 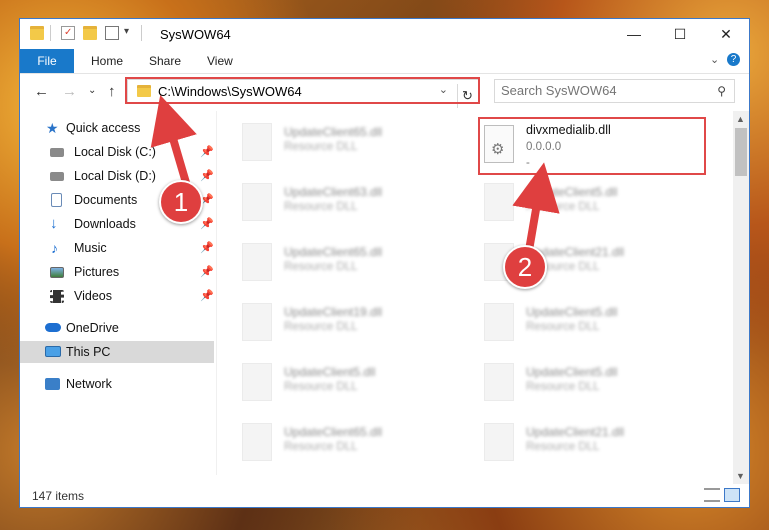 What do you see at coordinates (740, 119) in the screenshot?
I see `scroll-up-icon: ▲` at bounding box center [740, 119].